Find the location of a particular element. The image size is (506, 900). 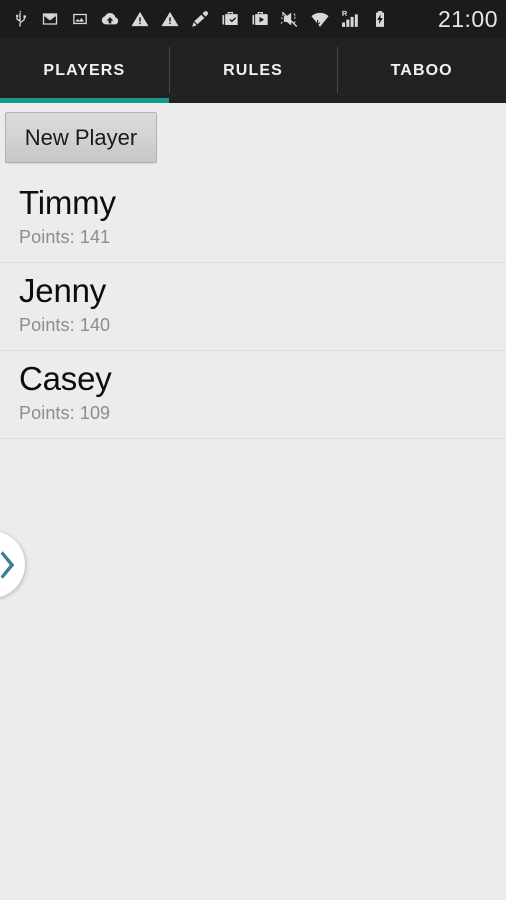

tab-rules: RULES is located at coordinates (253, 70).